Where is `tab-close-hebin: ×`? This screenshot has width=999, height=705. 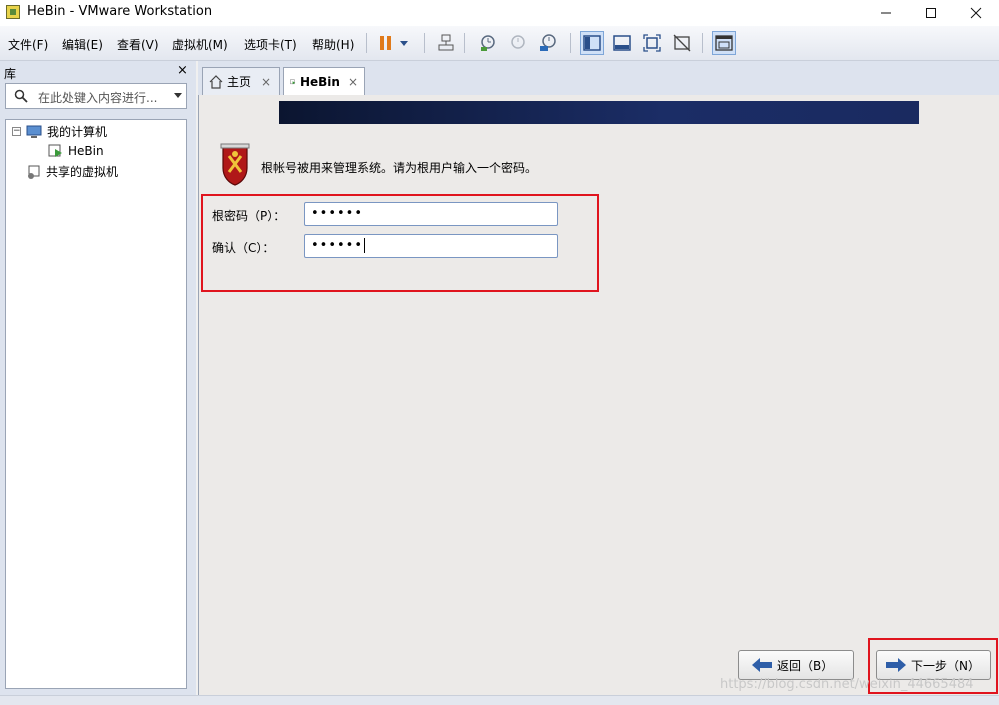 tab-close-hebin: × is located at coordinates (353, 82).